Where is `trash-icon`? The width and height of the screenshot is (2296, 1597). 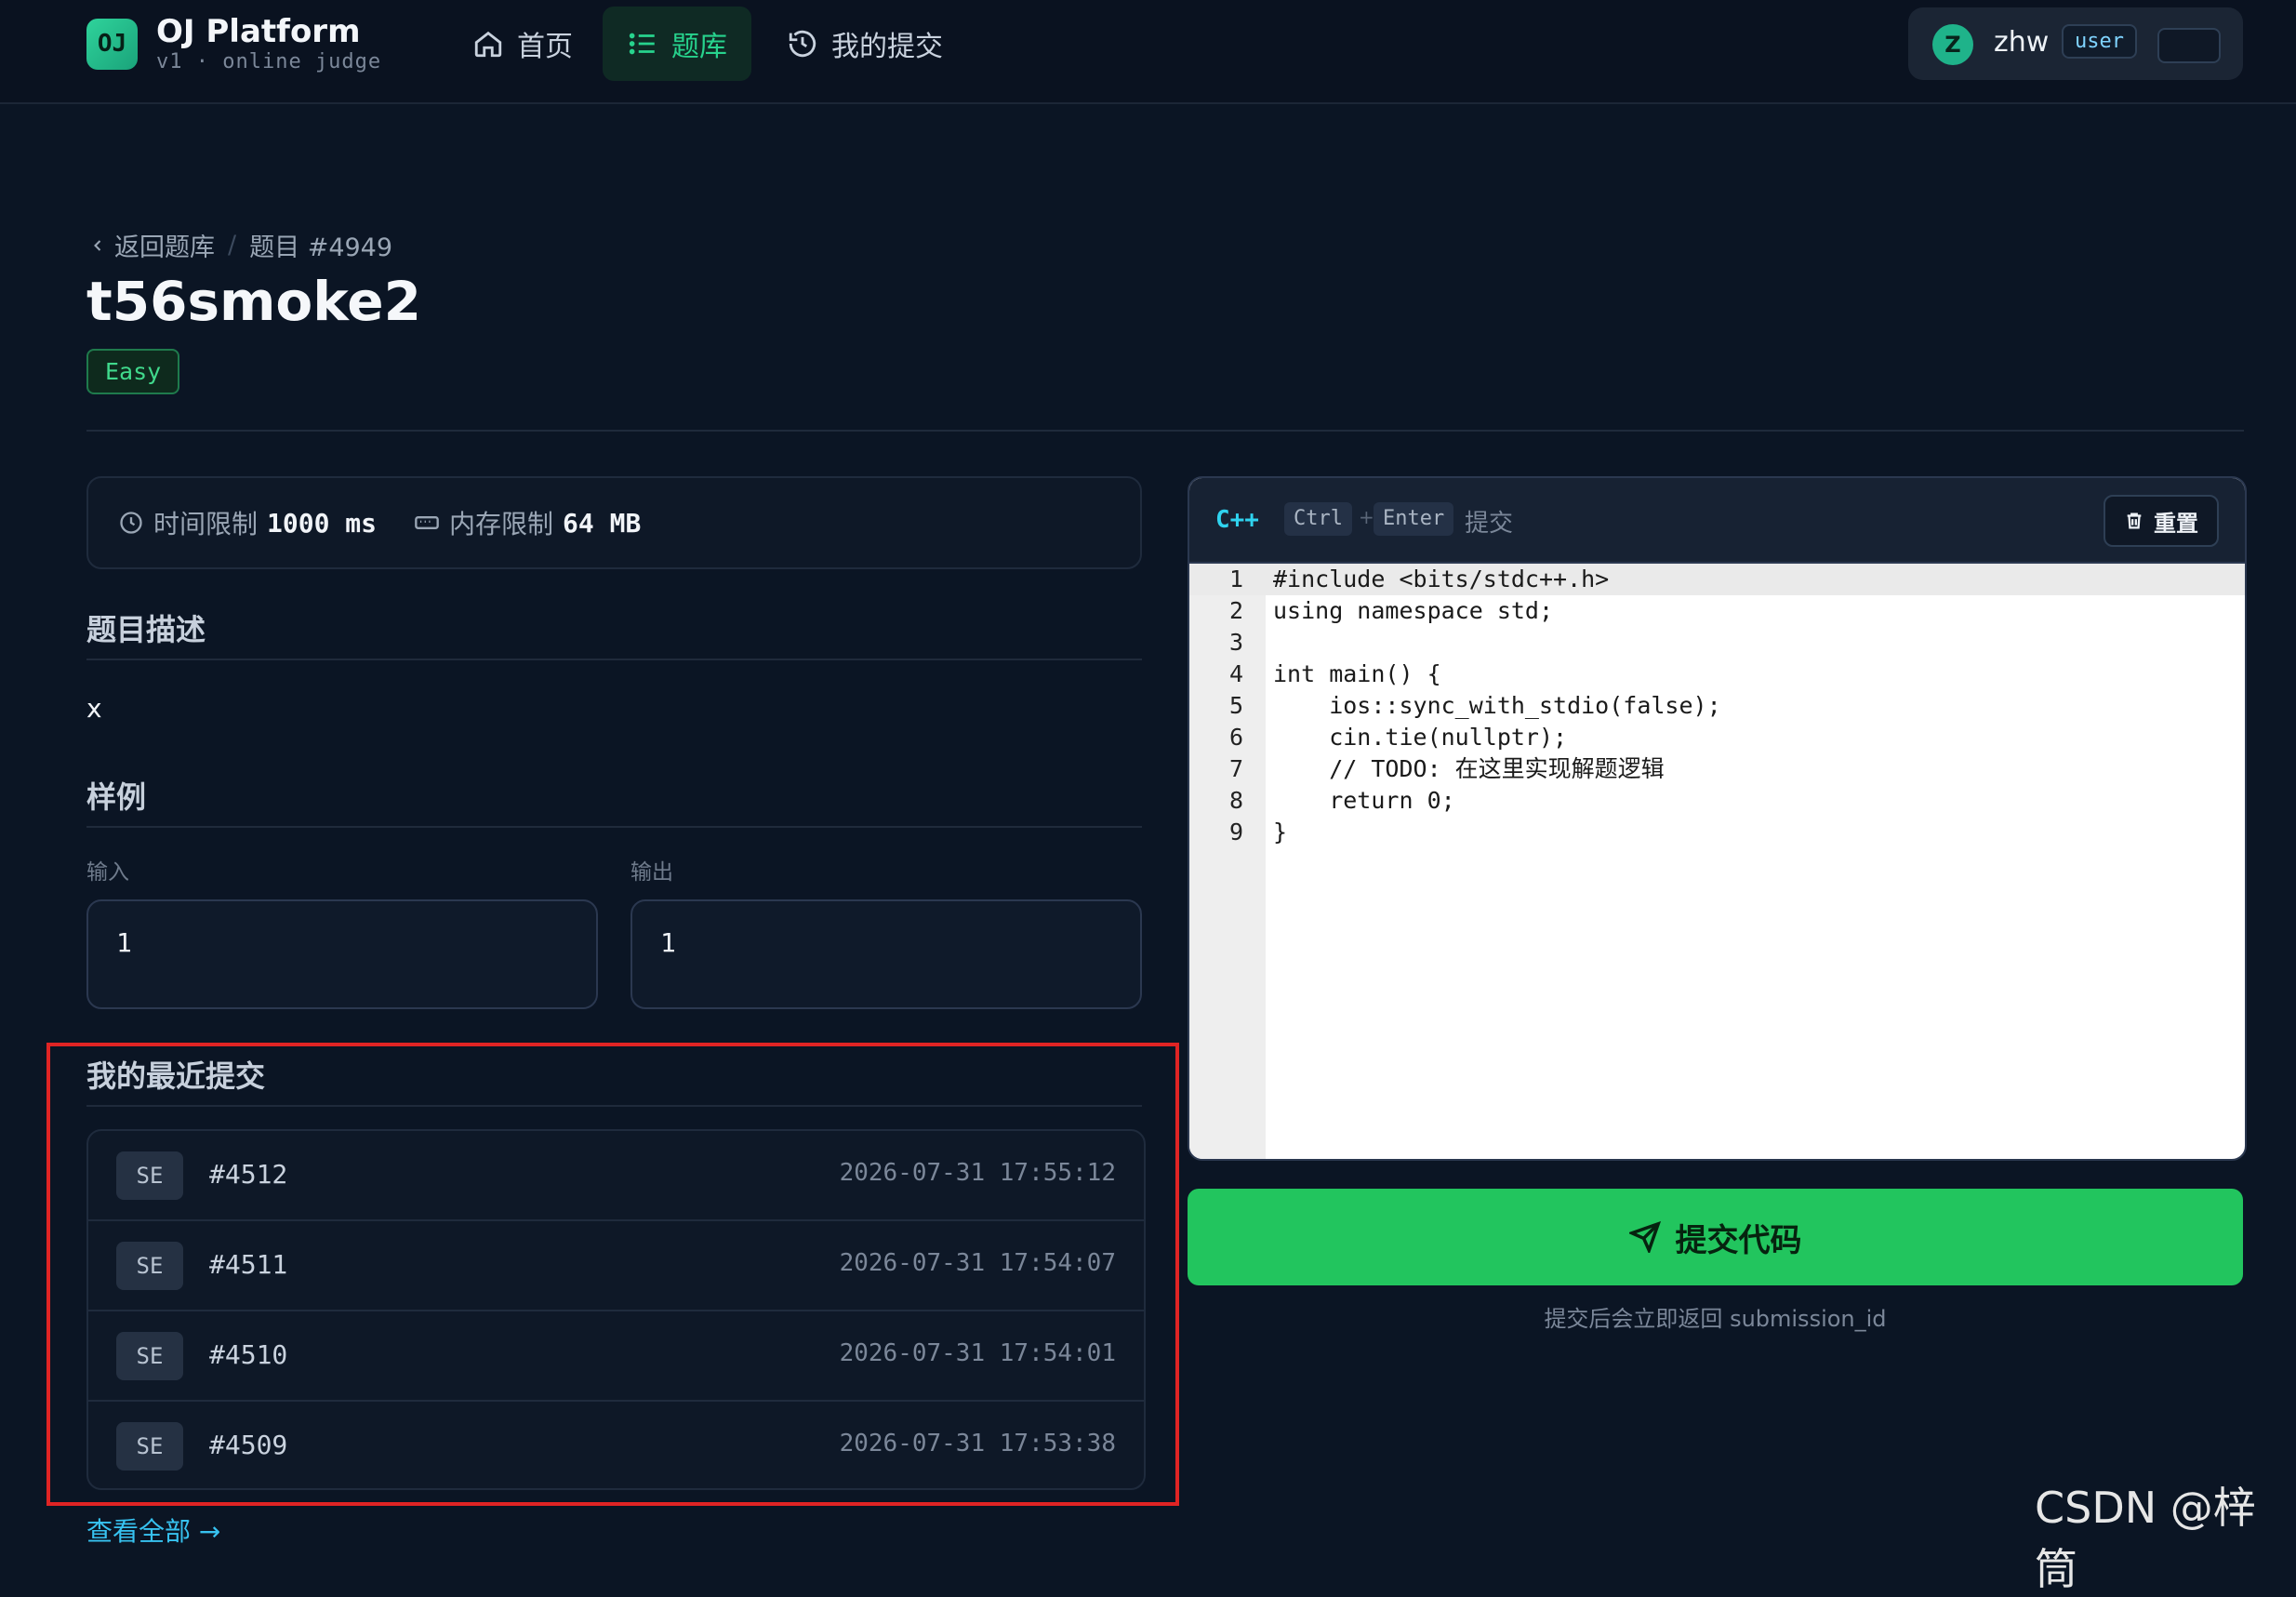 trash-icon is located at coordinates (2135, 520).